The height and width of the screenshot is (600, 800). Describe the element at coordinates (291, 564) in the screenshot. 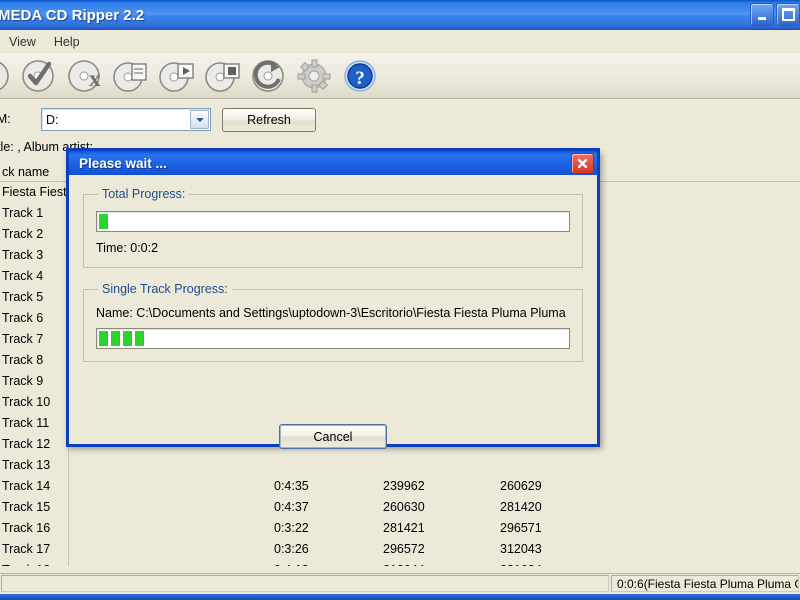

I see `cell-duration: 0:4:13` at that location.